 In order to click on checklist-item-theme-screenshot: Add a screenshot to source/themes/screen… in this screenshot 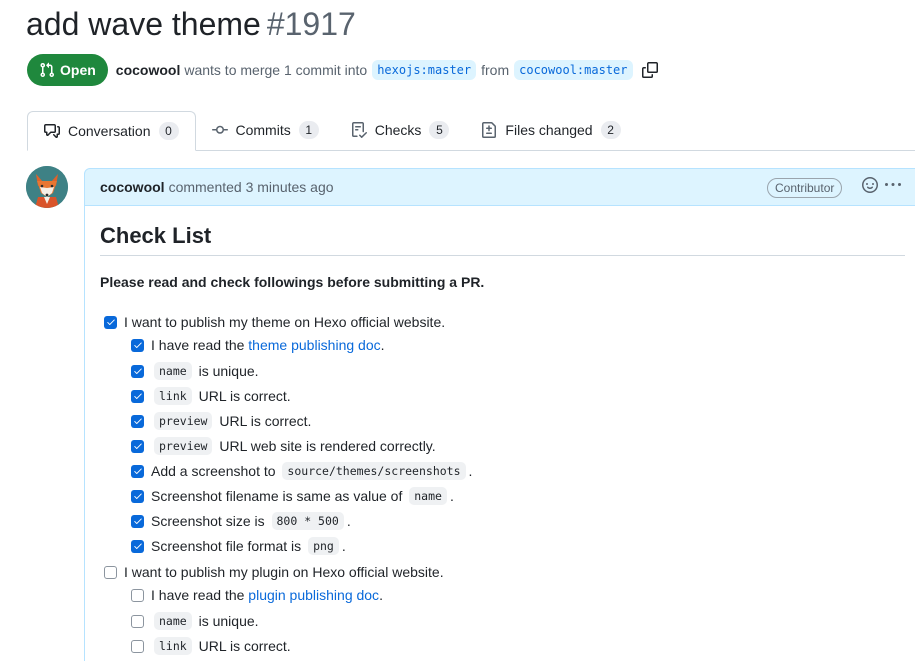, I will do `click(301, 471)`.